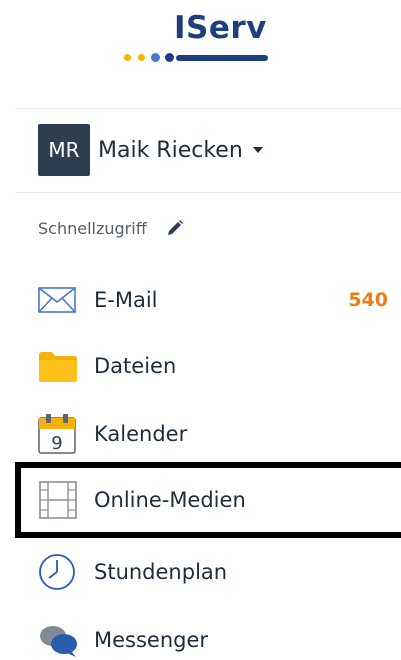 Image resolution: width=401 pixels, height=660 pixels. What do you see at coordinates (218, 434) in the screenshot?
I see `nav-item-calendar: 9 Kalender` at bounding box center [218, 434].